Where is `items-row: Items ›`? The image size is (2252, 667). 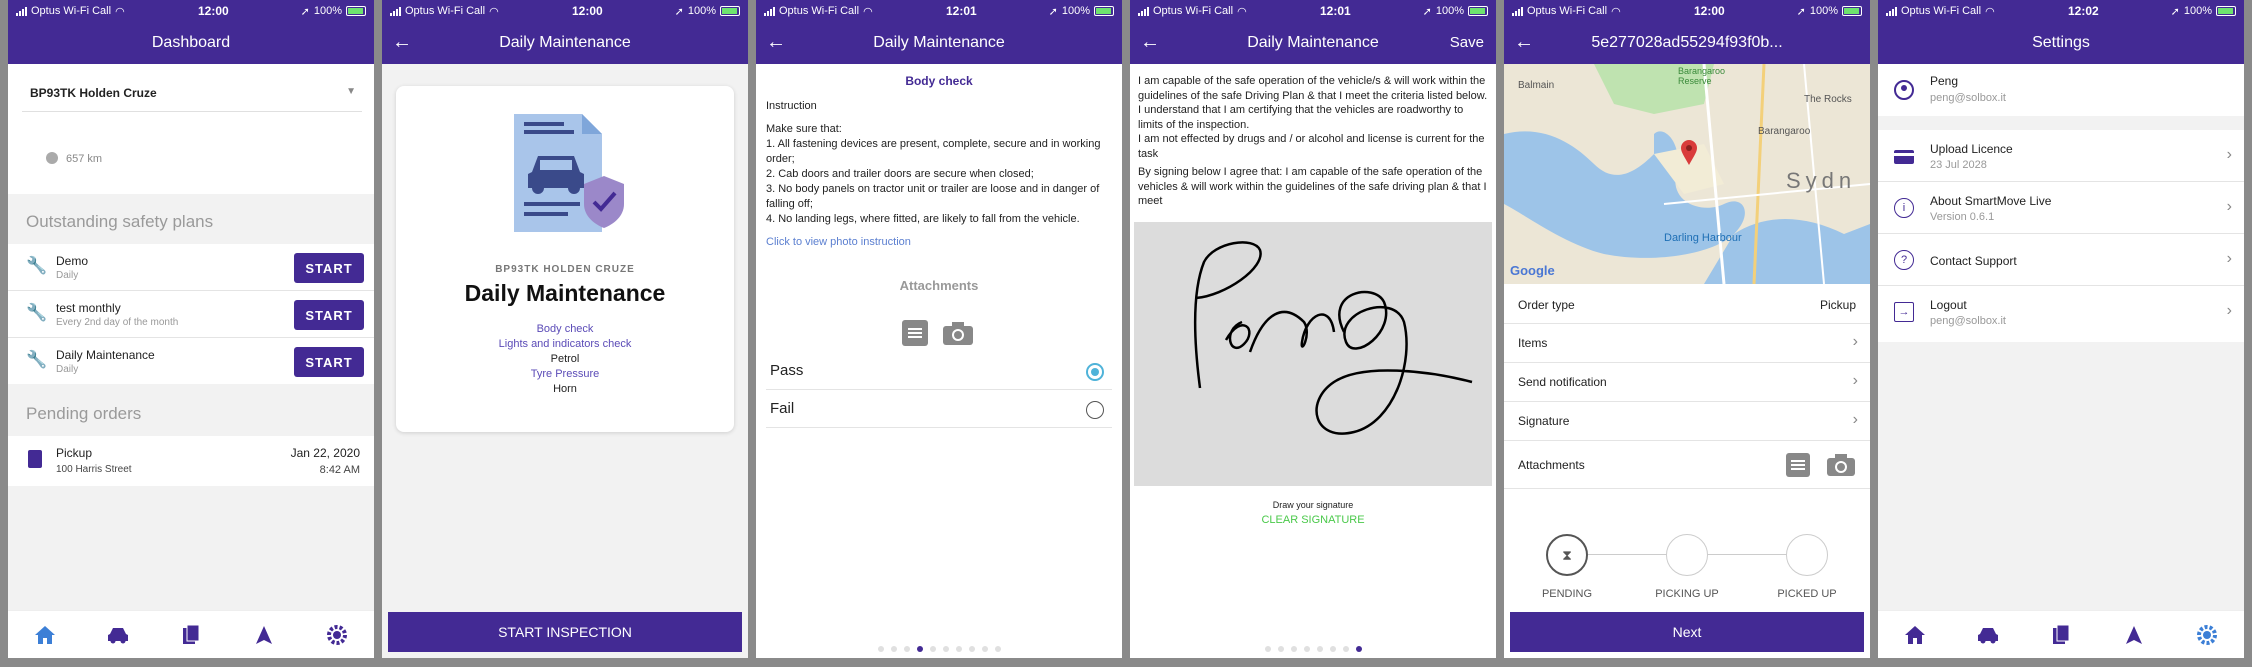 items-row: Items › is located at coordinates (1687, 343).